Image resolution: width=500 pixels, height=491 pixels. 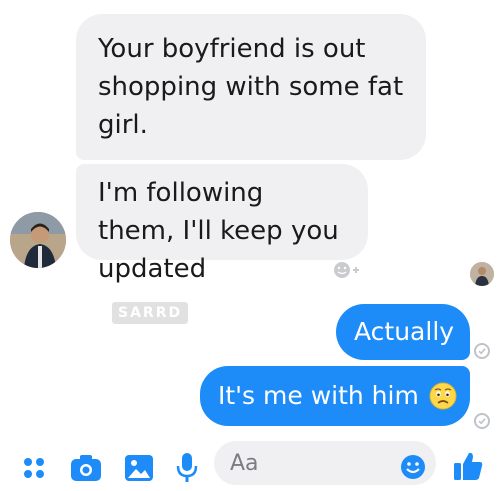 I want to click on contact-avatar, so click(x=38, y=240).